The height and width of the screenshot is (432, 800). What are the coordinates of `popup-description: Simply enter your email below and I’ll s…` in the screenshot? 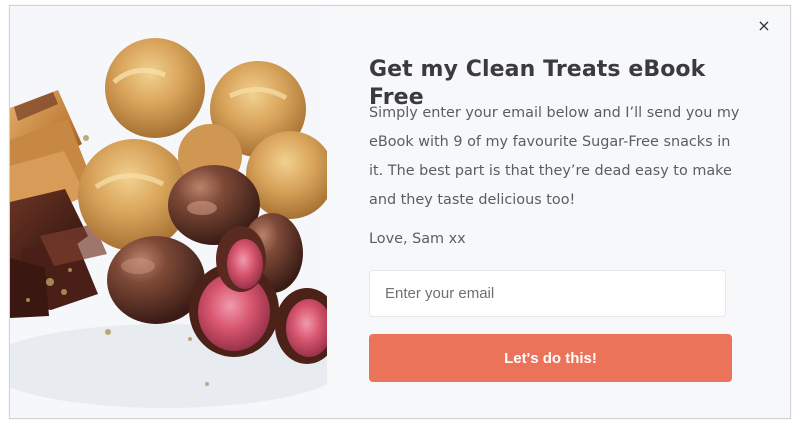 It's located at (554, 156).